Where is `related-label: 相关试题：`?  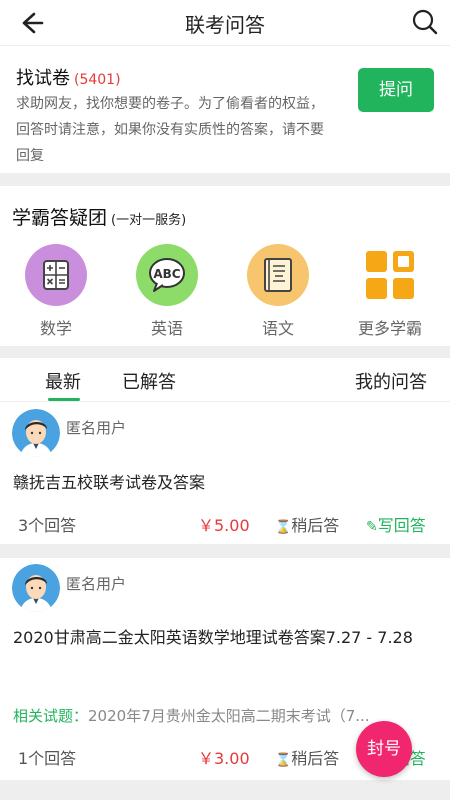 related-label: 相关试题： is located at coordinates (51, 716).